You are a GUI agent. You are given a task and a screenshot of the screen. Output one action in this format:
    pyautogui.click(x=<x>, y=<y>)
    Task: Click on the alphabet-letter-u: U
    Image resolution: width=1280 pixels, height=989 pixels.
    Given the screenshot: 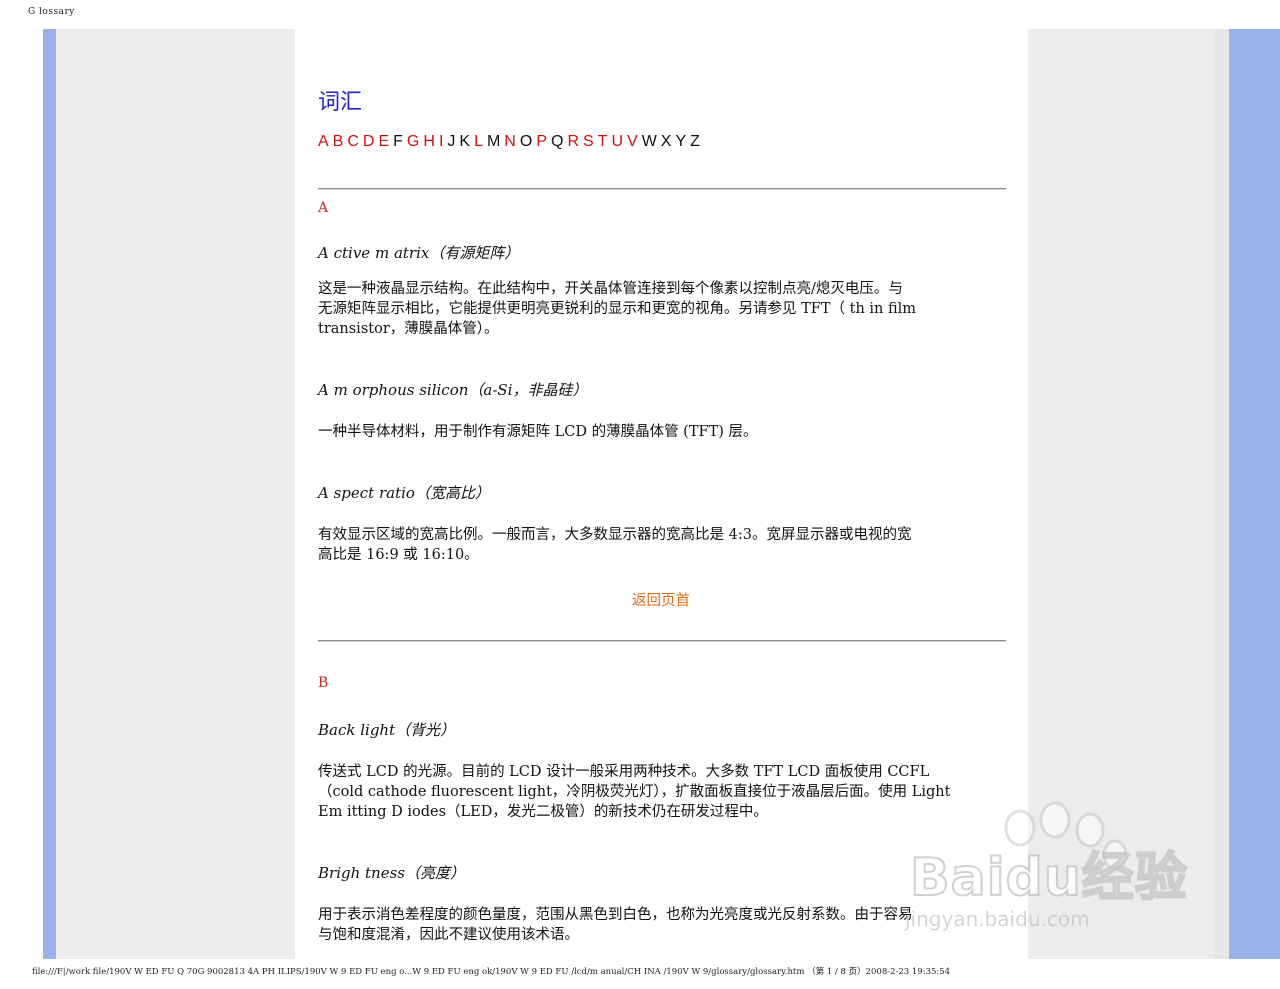 What is the action you would take?
    pyautogui.click(x=617, y=142)
    